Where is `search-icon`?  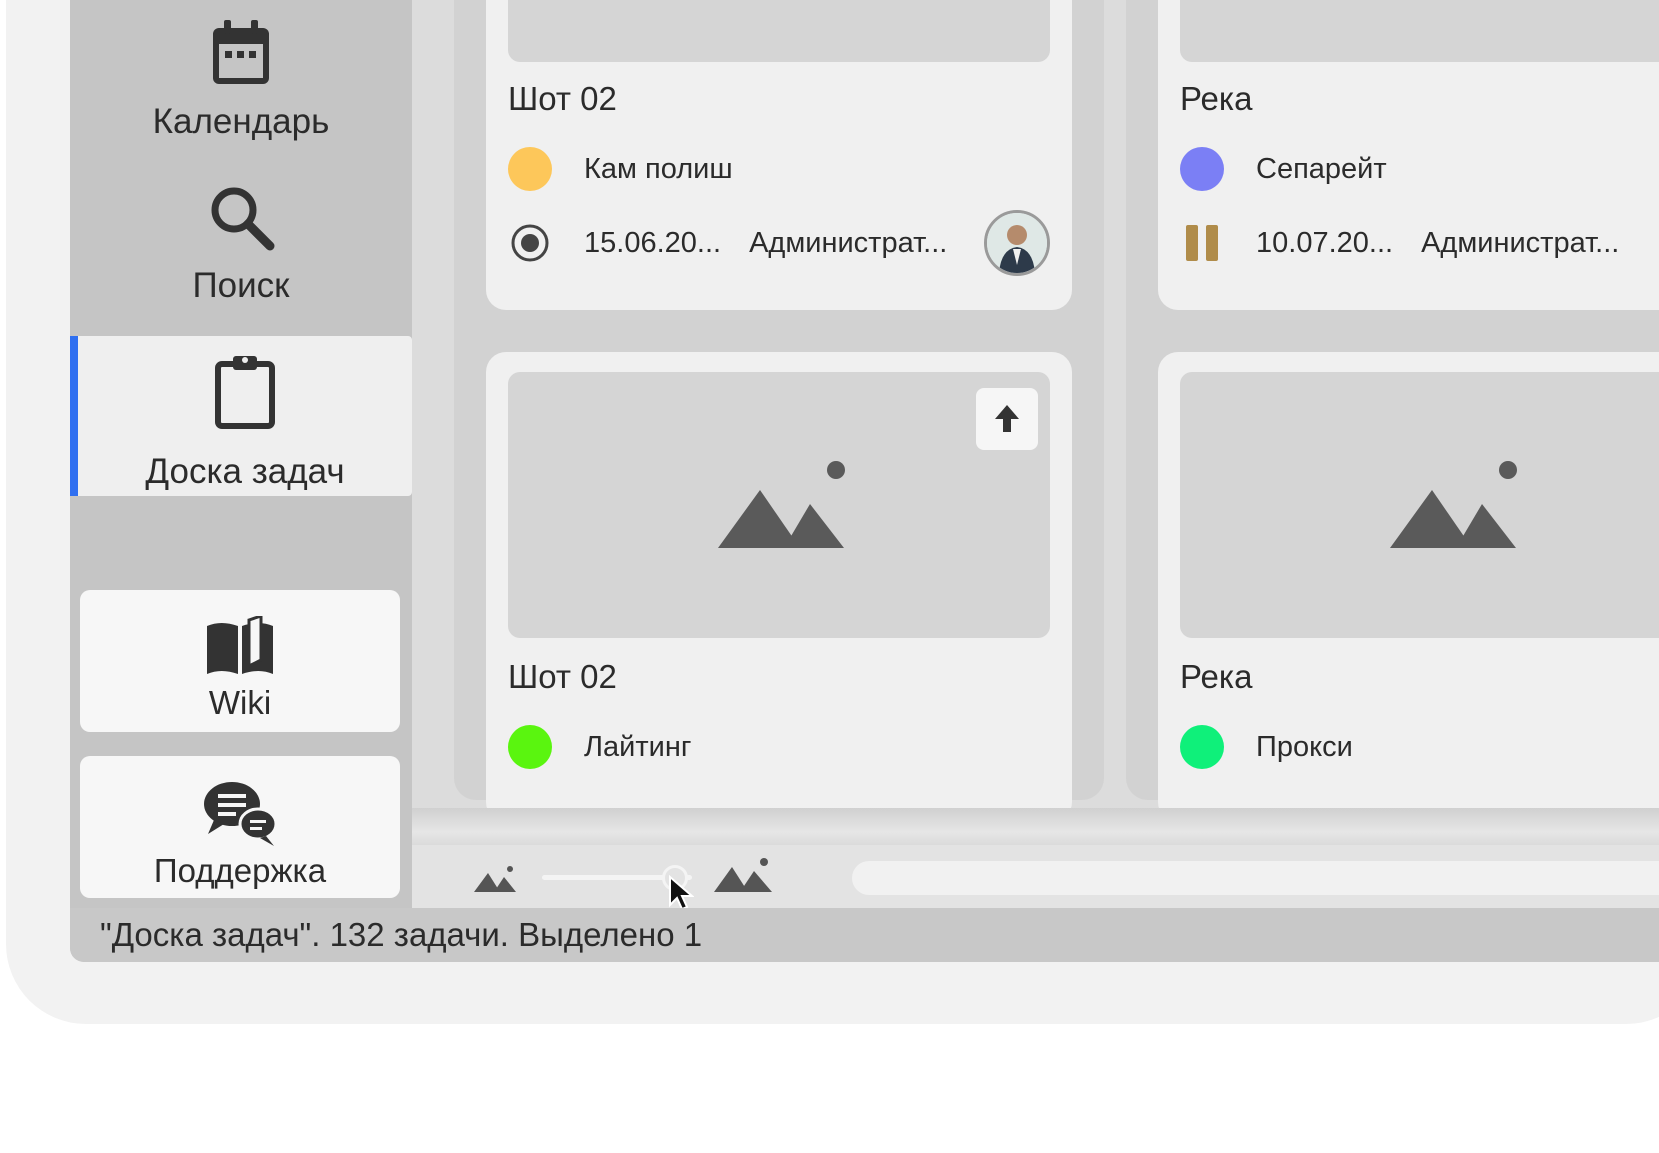 search-icon is located at coordinates (243, 219).